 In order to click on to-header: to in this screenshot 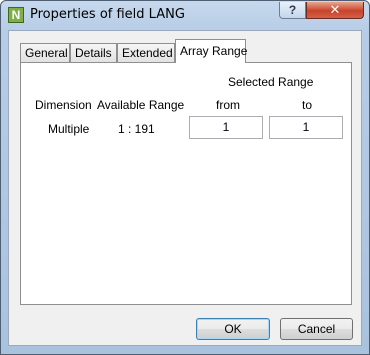, I will do `click(307, 105)`.